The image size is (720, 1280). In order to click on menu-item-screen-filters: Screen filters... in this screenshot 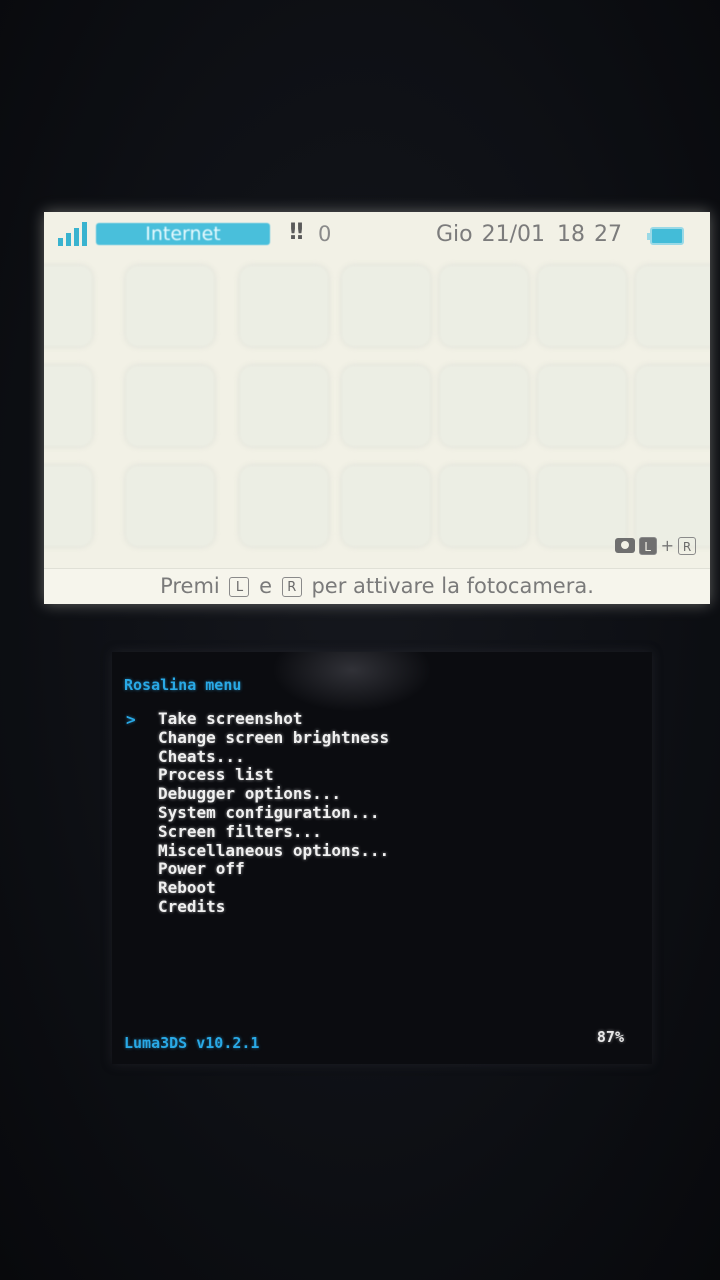, I will do `click(273, 832)`.